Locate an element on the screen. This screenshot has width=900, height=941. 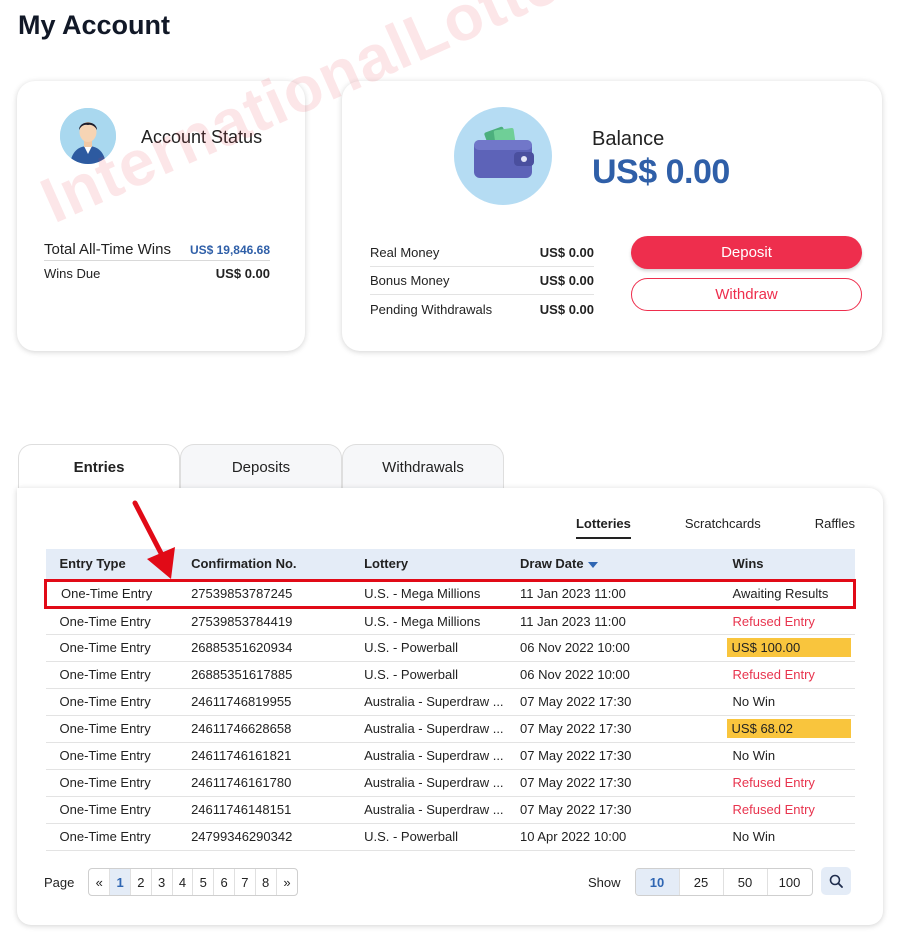
header-lottery: Lottery is located at coordinates (429, 564).